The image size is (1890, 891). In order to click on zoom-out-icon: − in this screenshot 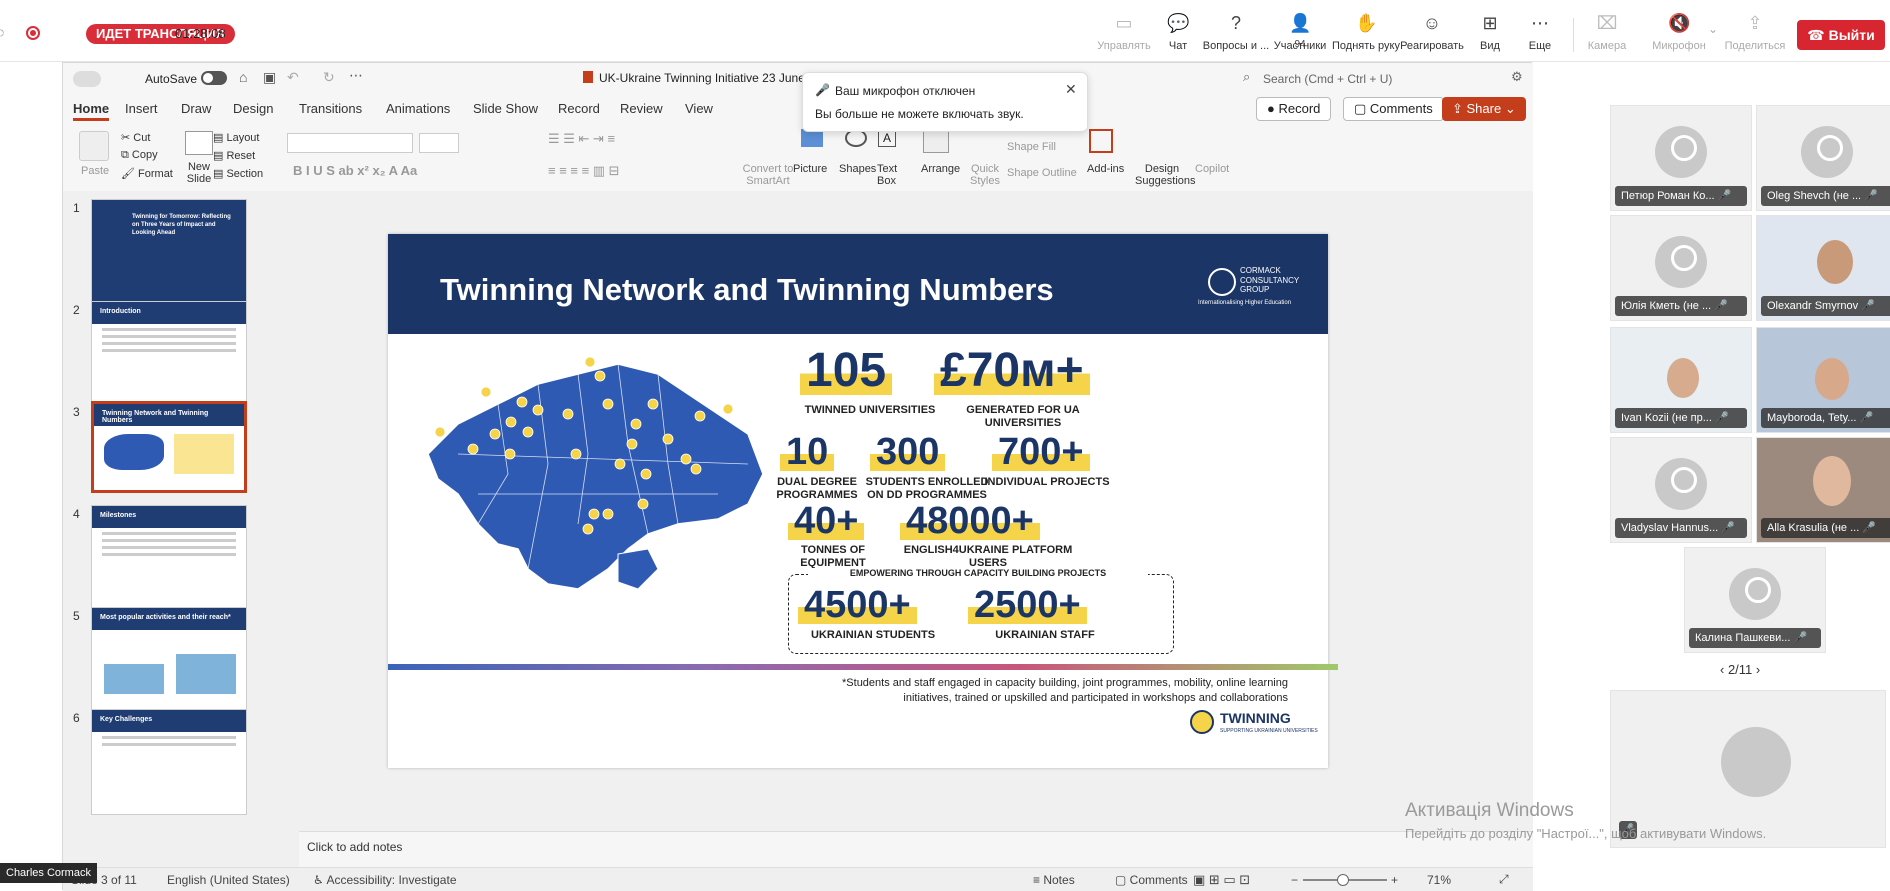, I will do `click(1294, 880)`.